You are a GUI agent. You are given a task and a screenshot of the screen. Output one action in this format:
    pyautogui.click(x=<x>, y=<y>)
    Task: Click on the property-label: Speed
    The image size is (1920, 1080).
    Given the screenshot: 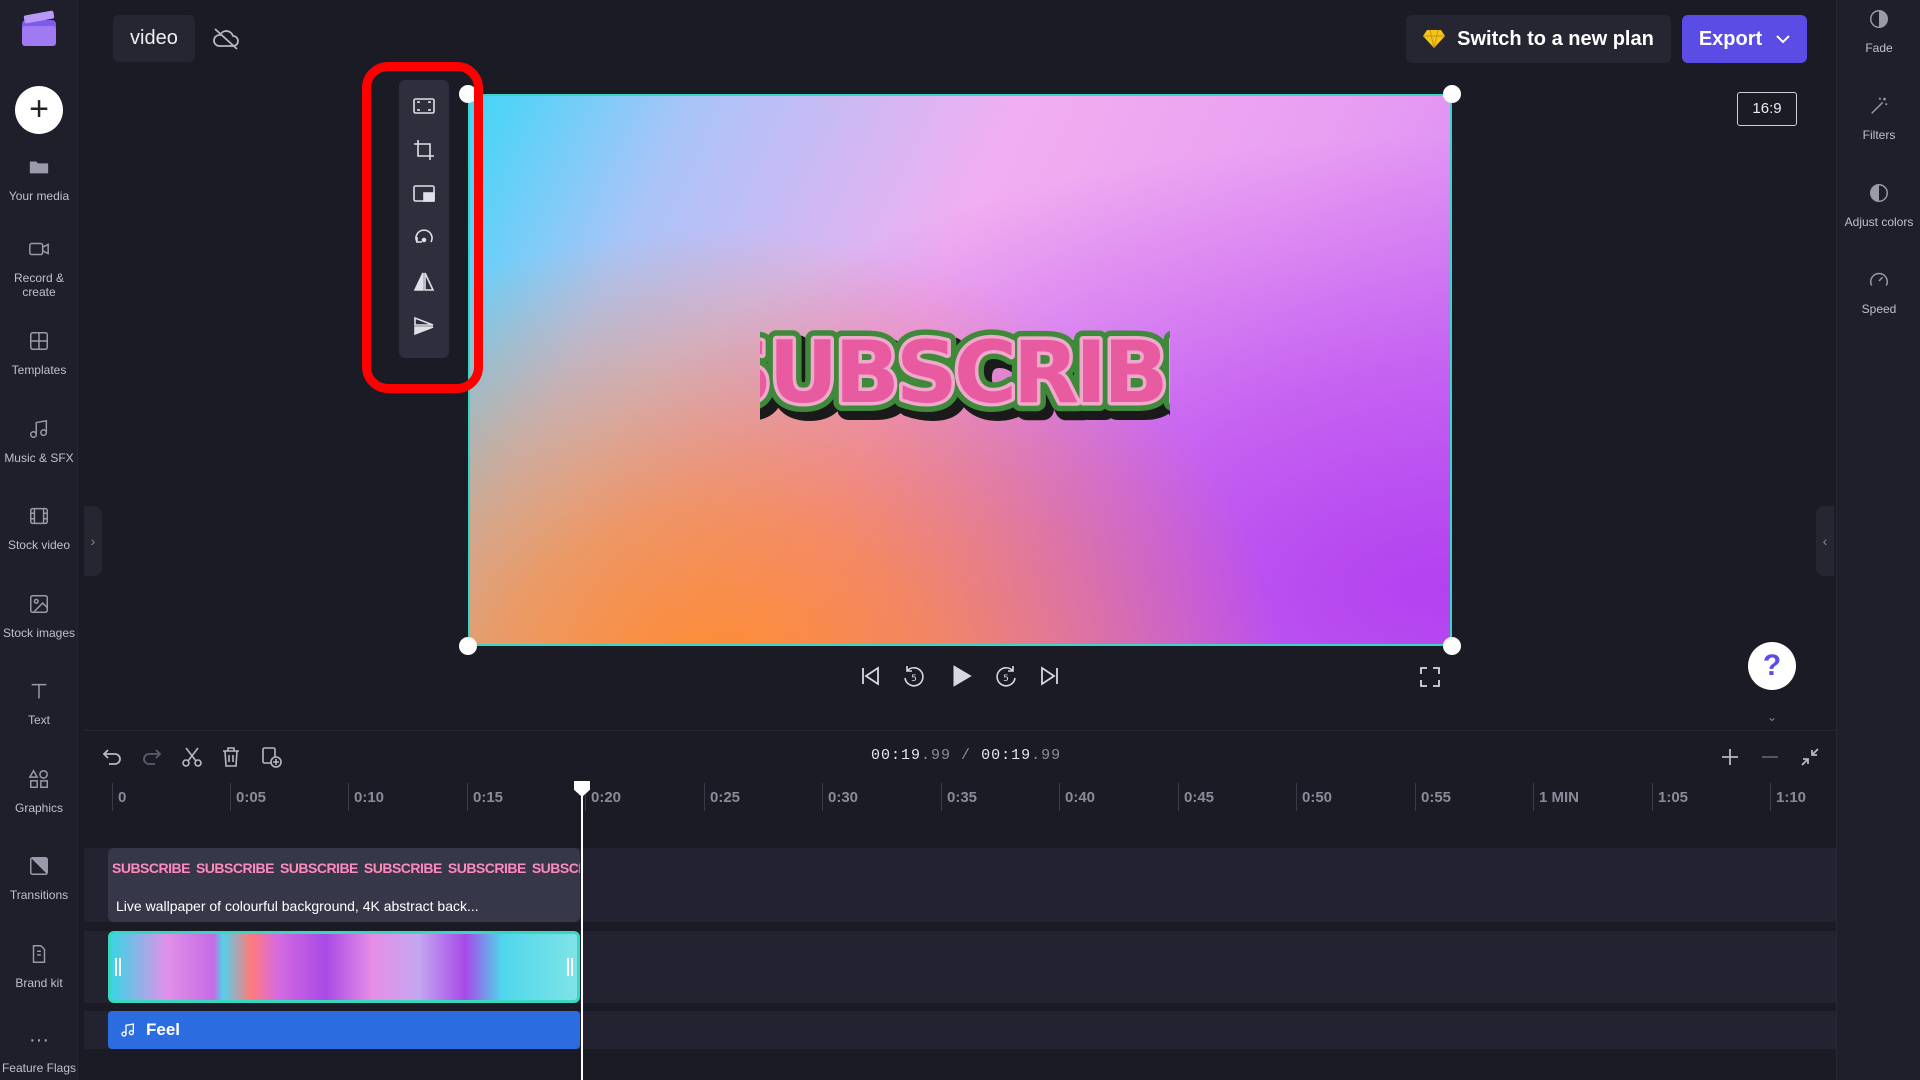 What is the action you would take?
    pyautogui.click(x=1879, y=309)
    